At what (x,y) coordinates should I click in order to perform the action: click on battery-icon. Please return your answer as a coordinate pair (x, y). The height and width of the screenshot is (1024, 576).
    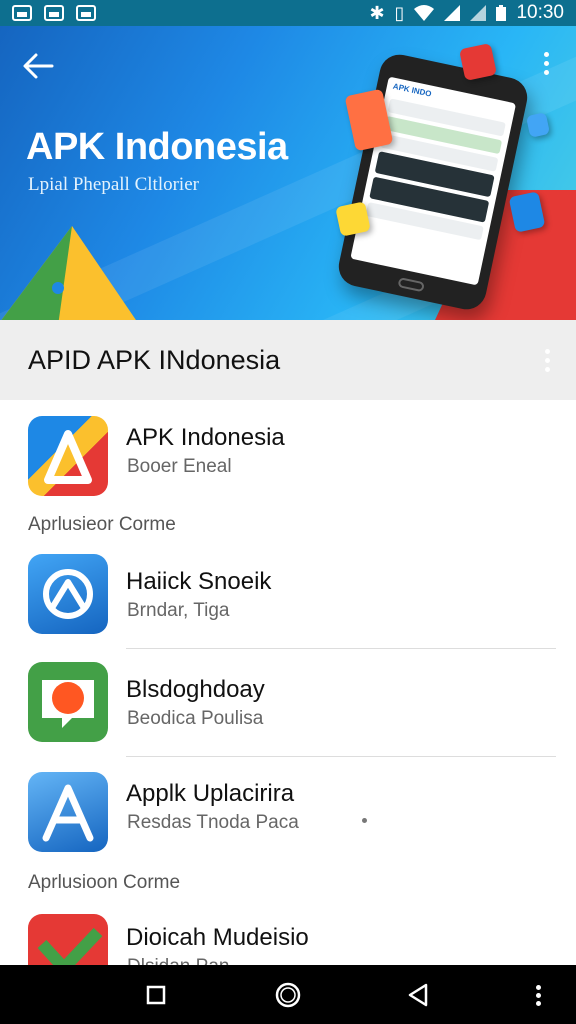
    Looking at the image, I should click on (501, 13).